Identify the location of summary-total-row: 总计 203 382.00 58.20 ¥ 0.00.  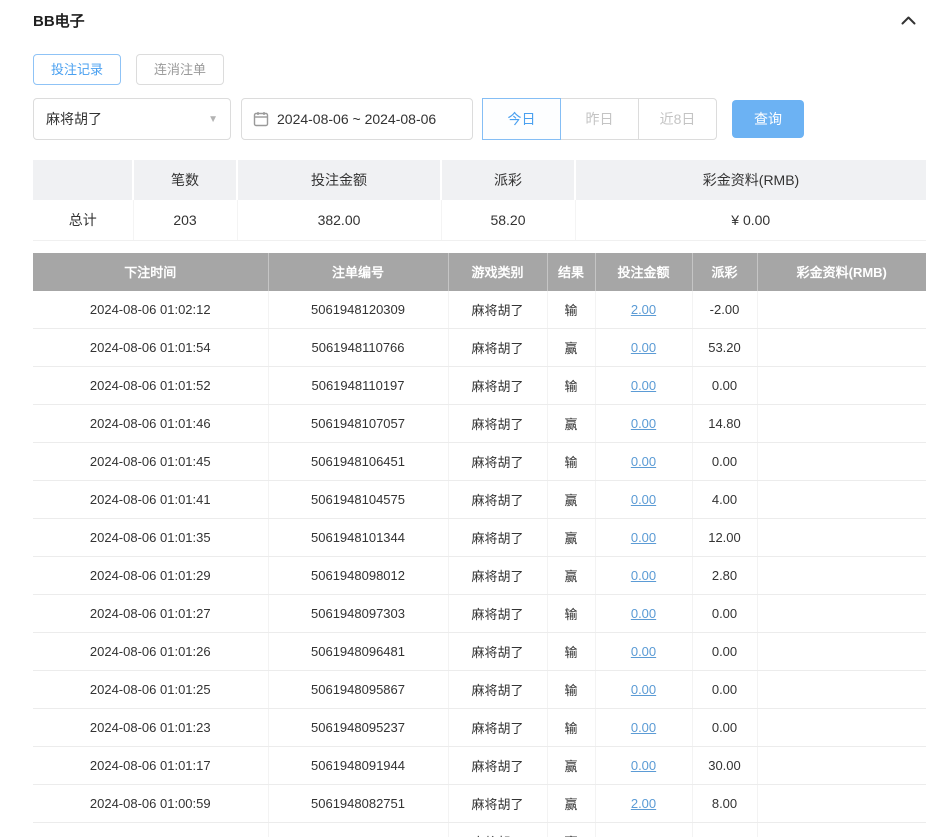
(479, 220).